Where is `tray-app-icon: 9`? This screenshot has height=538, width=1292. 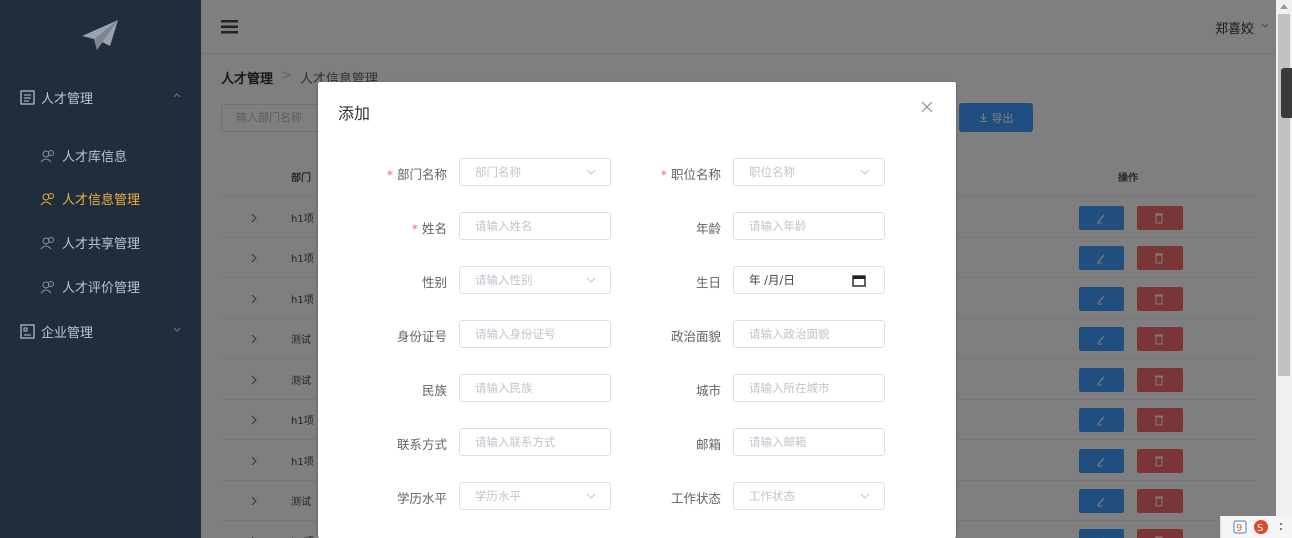
tray-app-icon: 9 is located at coordinates (1240, 527).